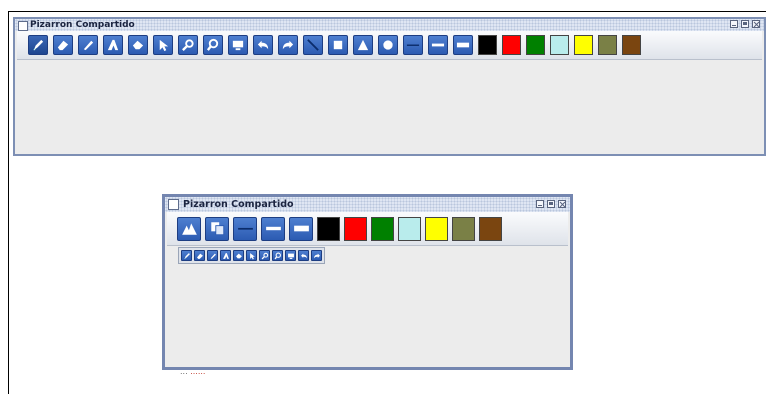 The image size is (771, 394). I want to click on triangle-icon, so click(363, 45).